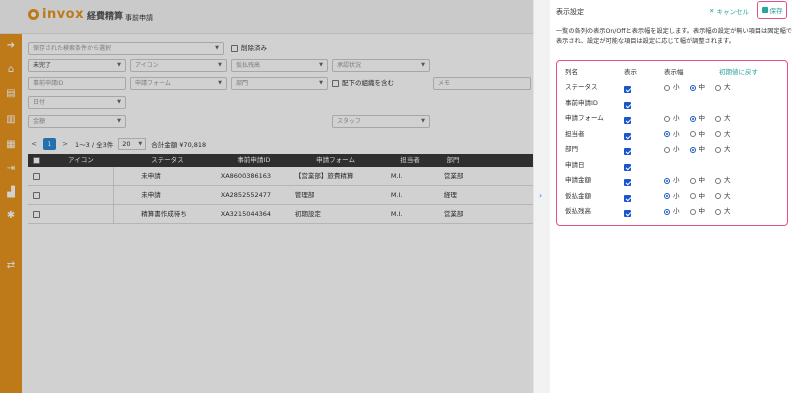  Describe the element at coordinates (168, 160) in the screenshot. I see `header-status: ステータス` at that location.